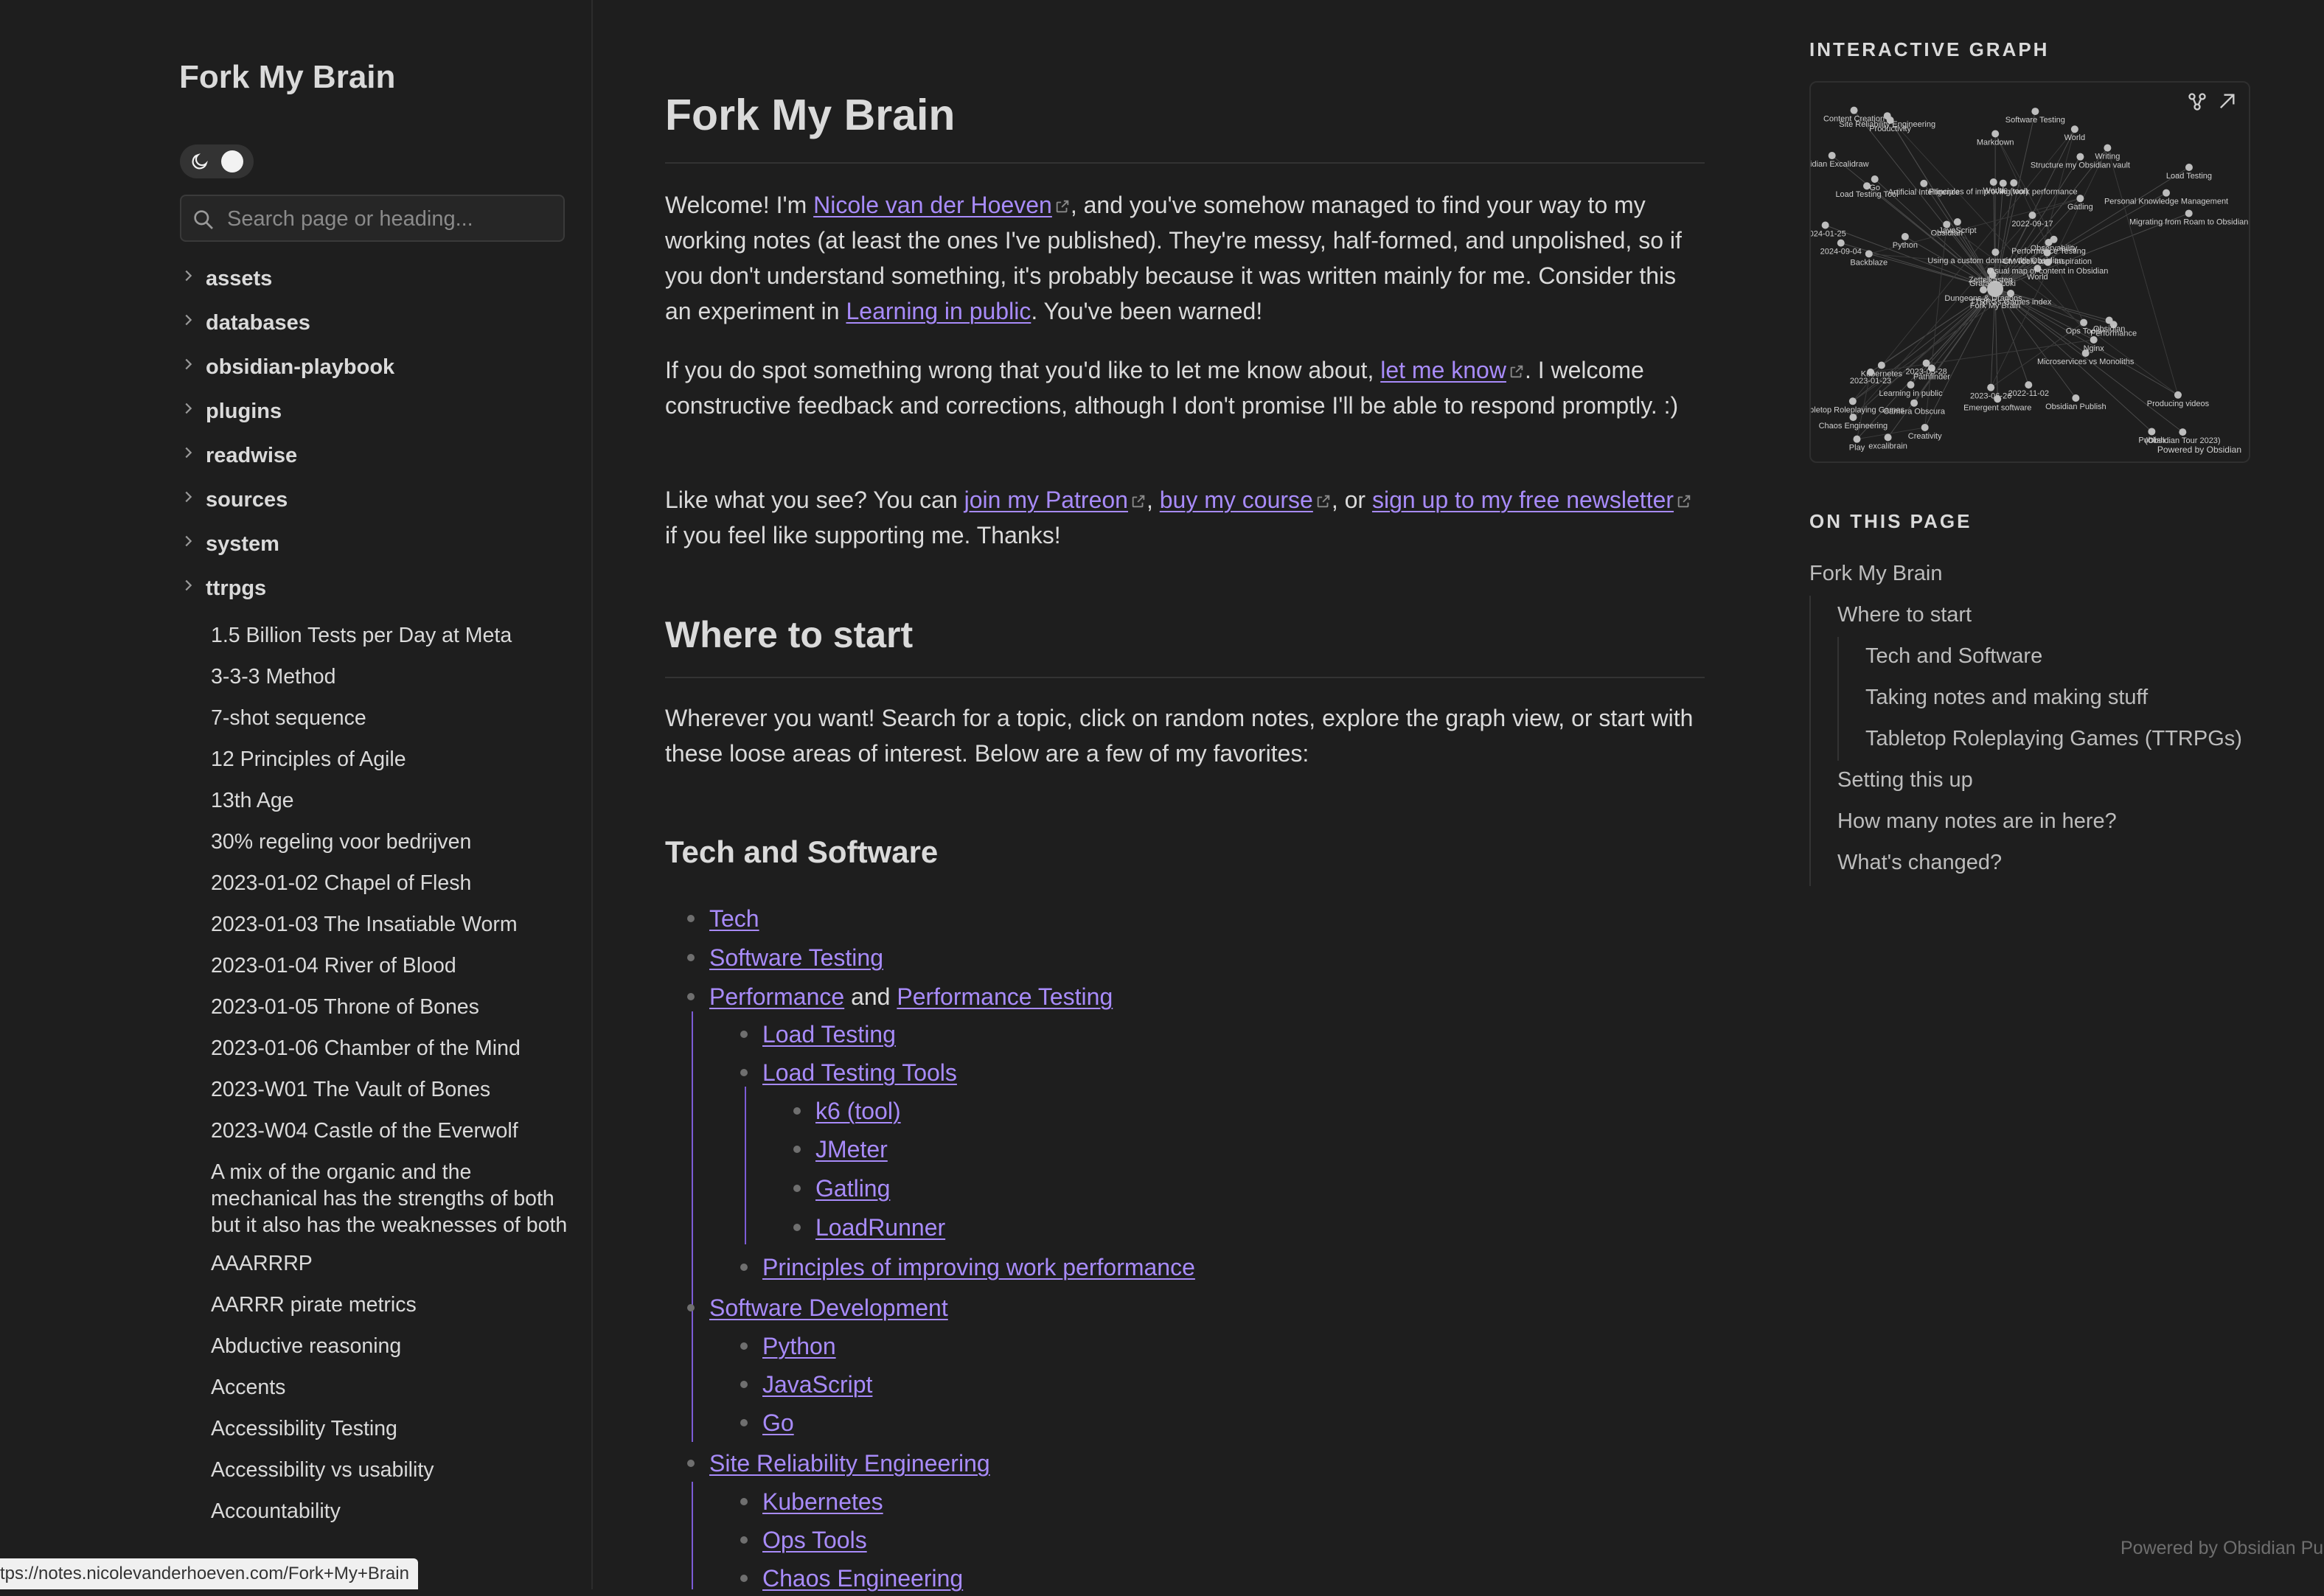  I want to click on toc-item-tech-and-software: Tech and Software, so click(1953, 656).